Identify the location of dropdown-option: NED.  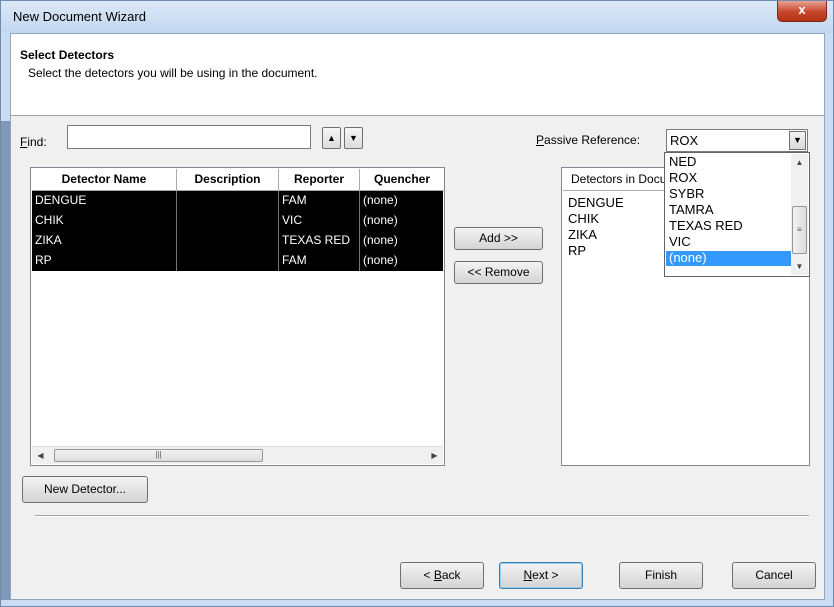
(728, 162).